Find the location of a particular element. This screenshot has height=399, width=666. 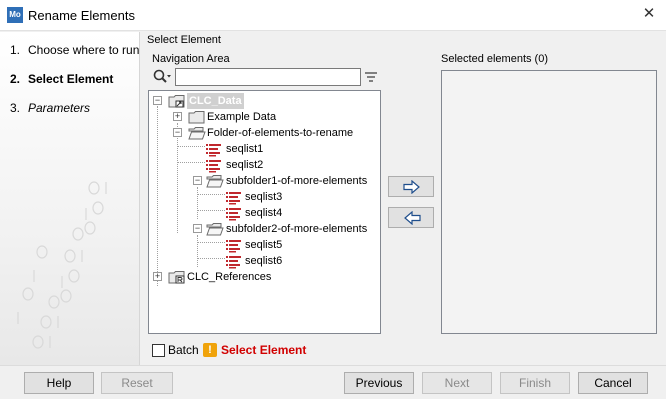

selected-elements-label: Selected elements (0) is located at coordinates (494, 59).